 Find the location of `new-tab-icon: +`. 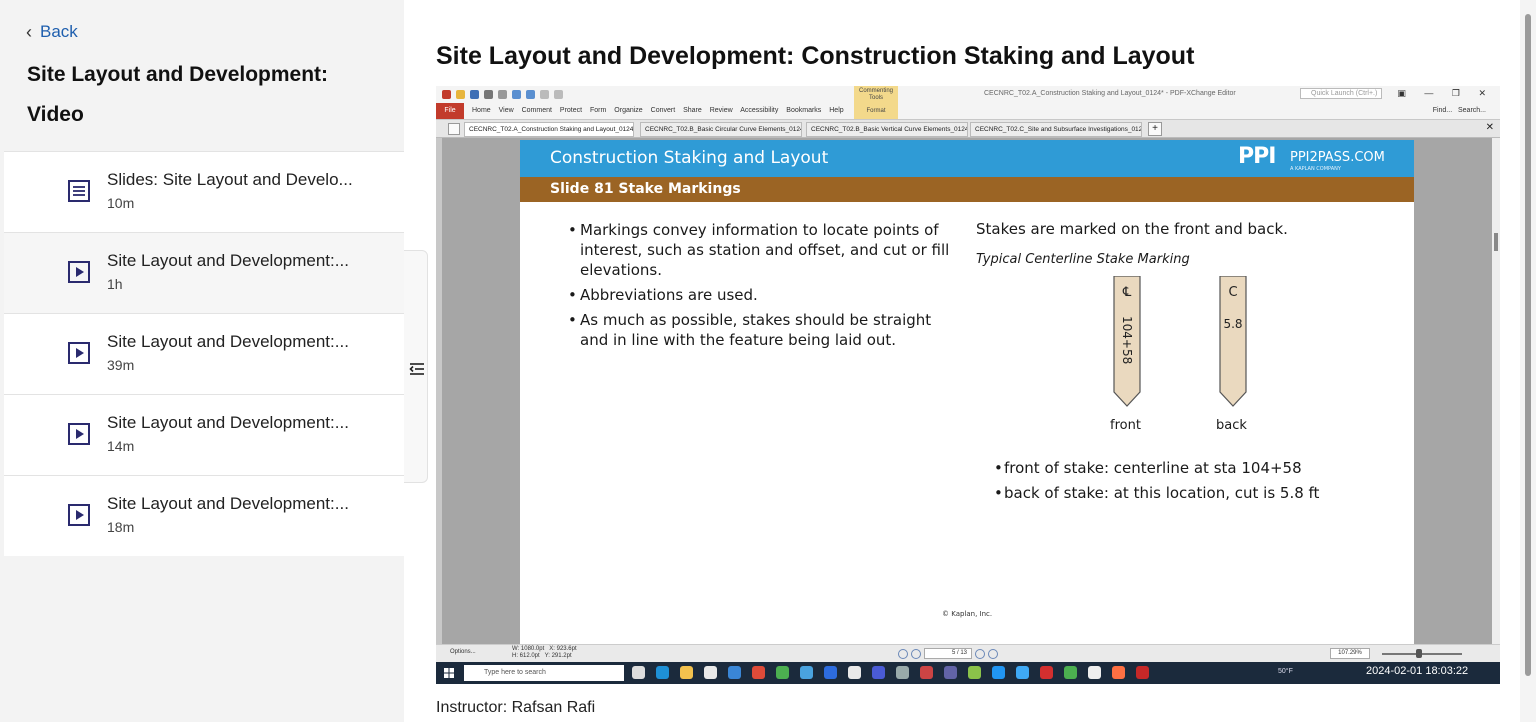

new-tab-icon: + is located at coordinates (1155, 129).